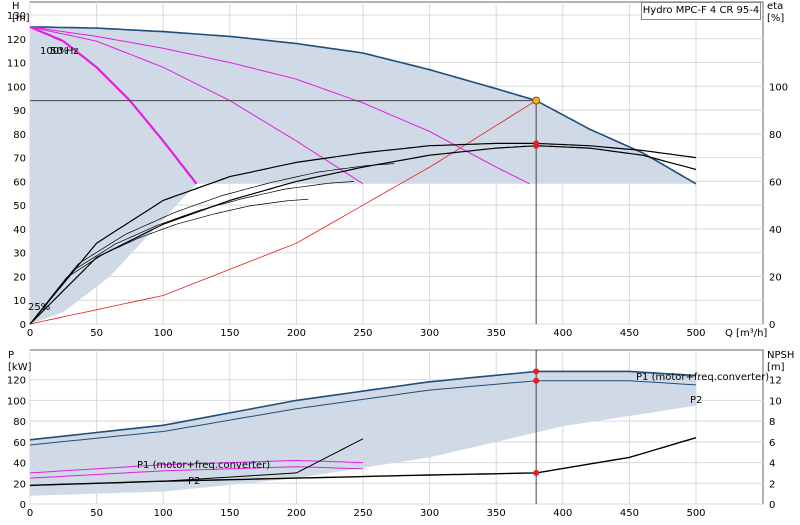 The image size is (800, 525). What do you see at coordinates (778, 87) in the screenshot?
I see `top-y-right-tick-label: 100` at bounding box center [778, 87].